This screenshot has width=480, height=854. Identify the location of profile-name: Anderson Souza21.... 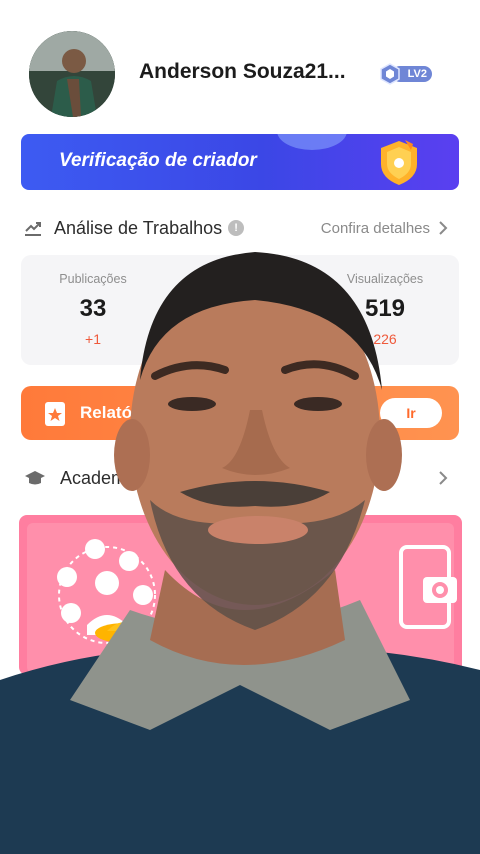
(242, 71).